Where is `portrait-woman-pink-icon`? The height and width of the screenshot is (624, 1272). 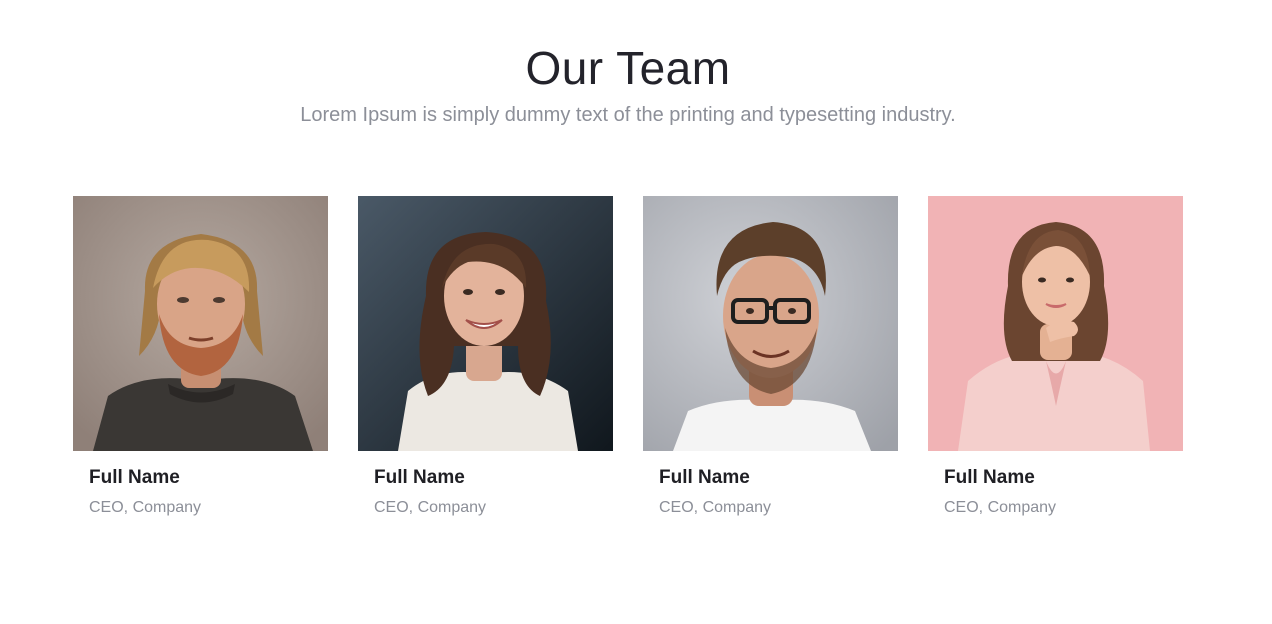 portrait-woman-pink-icon is located at coordinates (1055, 323).